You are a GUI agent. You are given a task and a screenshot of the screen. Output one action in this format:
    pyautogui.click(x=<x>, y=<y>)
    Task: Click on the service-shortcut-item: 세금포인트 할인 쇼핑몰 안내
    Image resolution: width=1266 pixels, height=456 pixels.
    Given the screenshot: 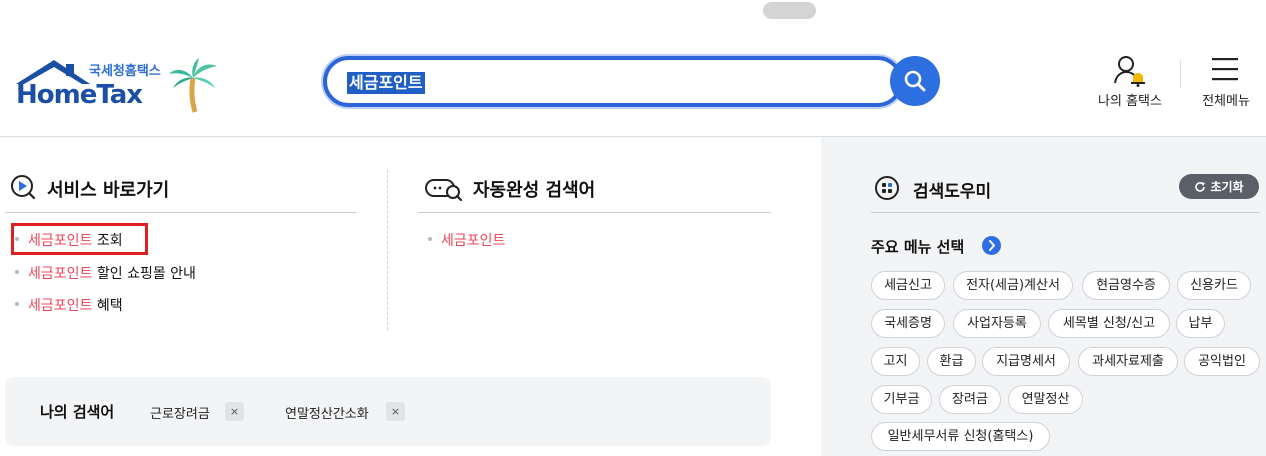 What is the action you would take?
    pyautogui.click(x=105, y=273)
    